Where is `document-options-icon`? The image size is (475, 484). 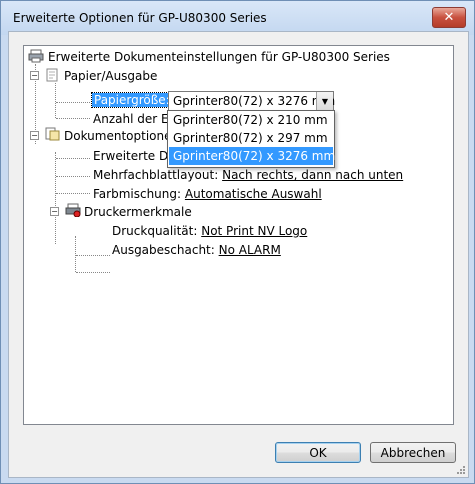
document-options-icon is located at coordinates (52, 134).